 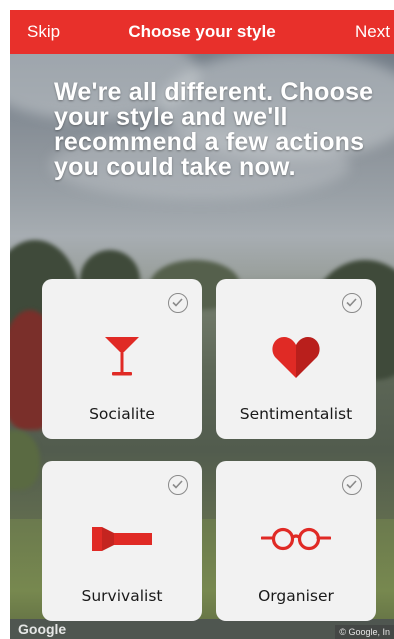 I want to click on next-button: Next, so click(x=372, y=32).